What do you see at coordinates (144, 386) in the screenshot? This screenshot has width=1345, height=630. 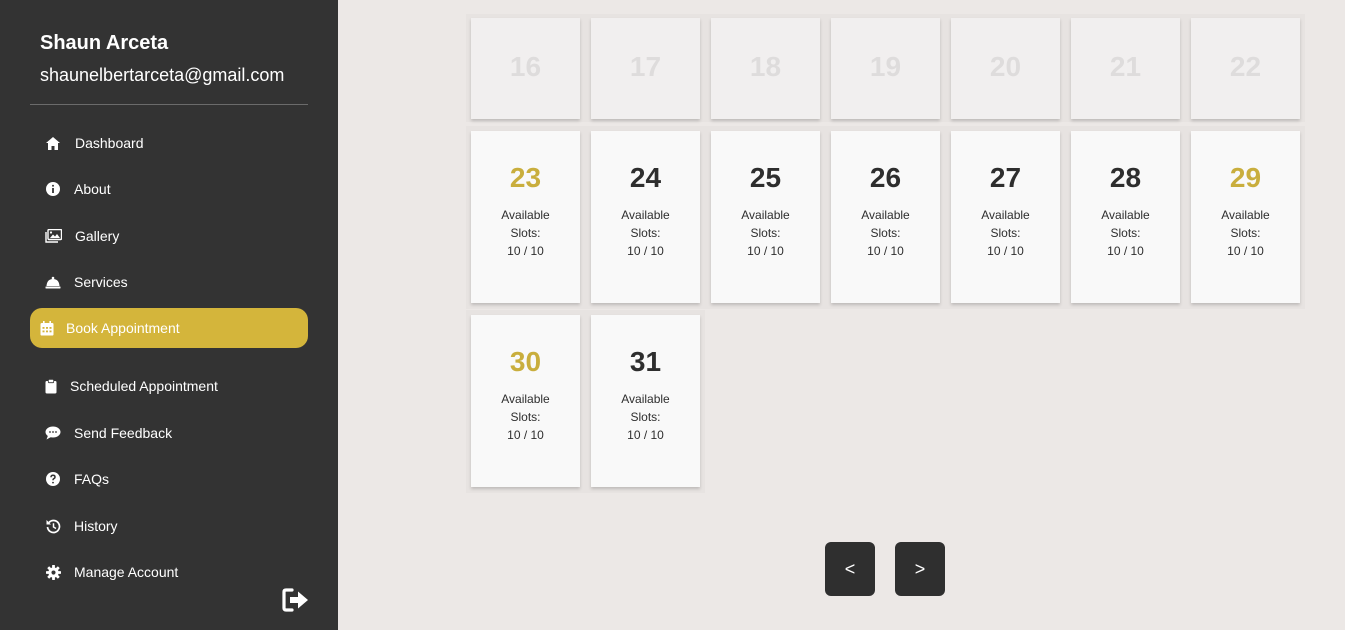 I see `sidebar-item-label: Scheduled Appointment` at bounding box center [144, 386].